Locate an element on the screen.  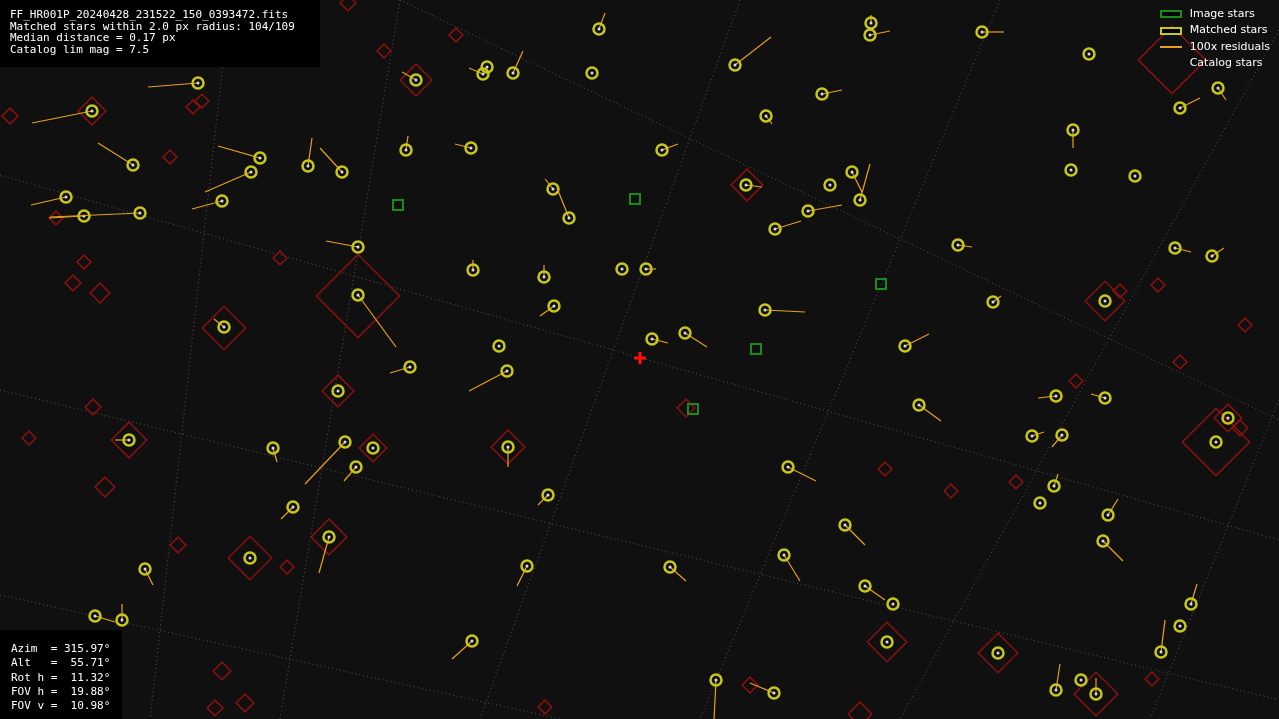
pointing-text: FOV h = 19.88° is located at coordinates (61, 692).